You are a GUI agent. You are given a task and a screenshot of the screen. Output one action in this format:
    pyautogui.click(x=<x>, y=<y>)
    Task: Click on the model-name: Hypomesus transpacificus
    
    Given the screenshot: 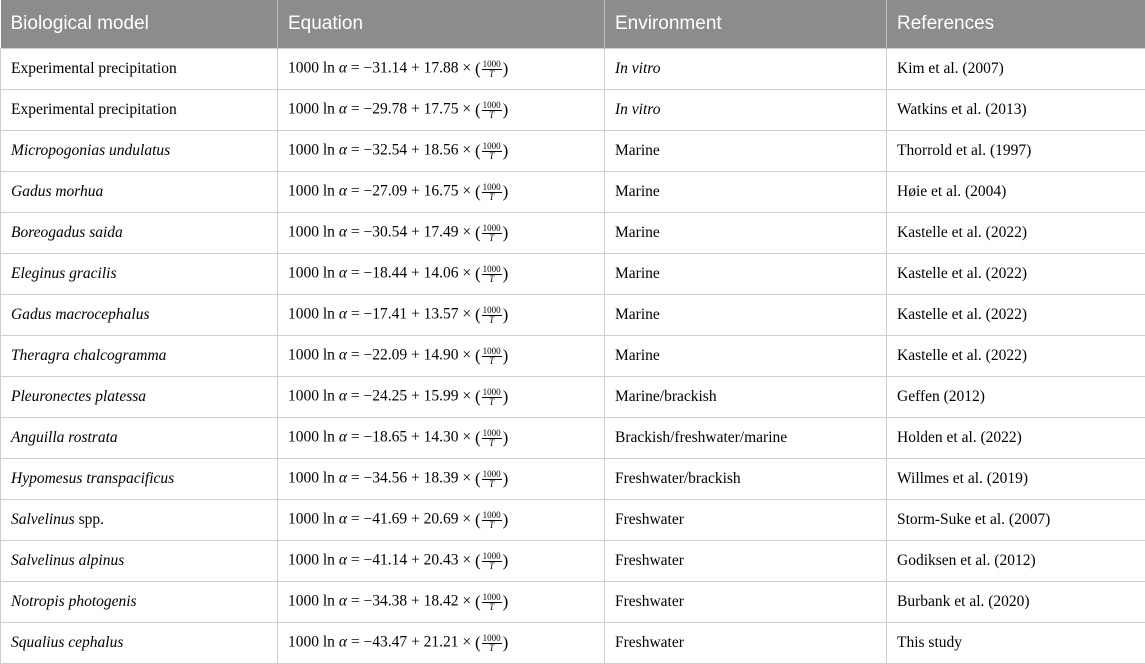 What is the action you would take?
    pyautogui.click(x=92, y=478)
    